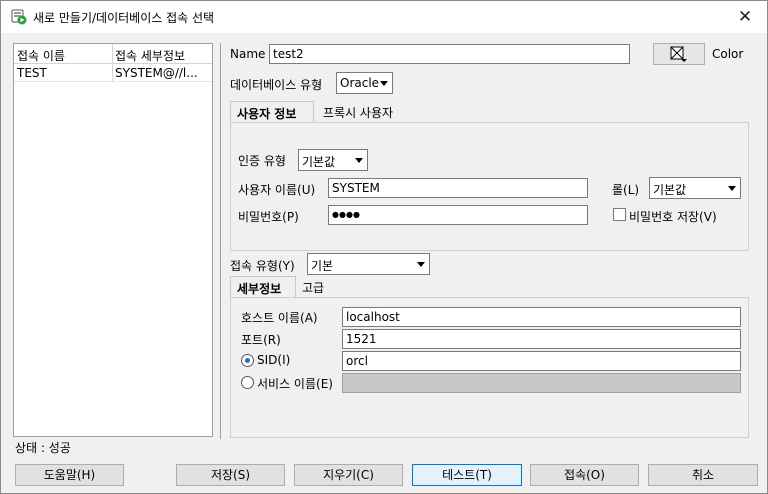  I want to click on column-header-details: 접속 세부정보, so click(163, 55).